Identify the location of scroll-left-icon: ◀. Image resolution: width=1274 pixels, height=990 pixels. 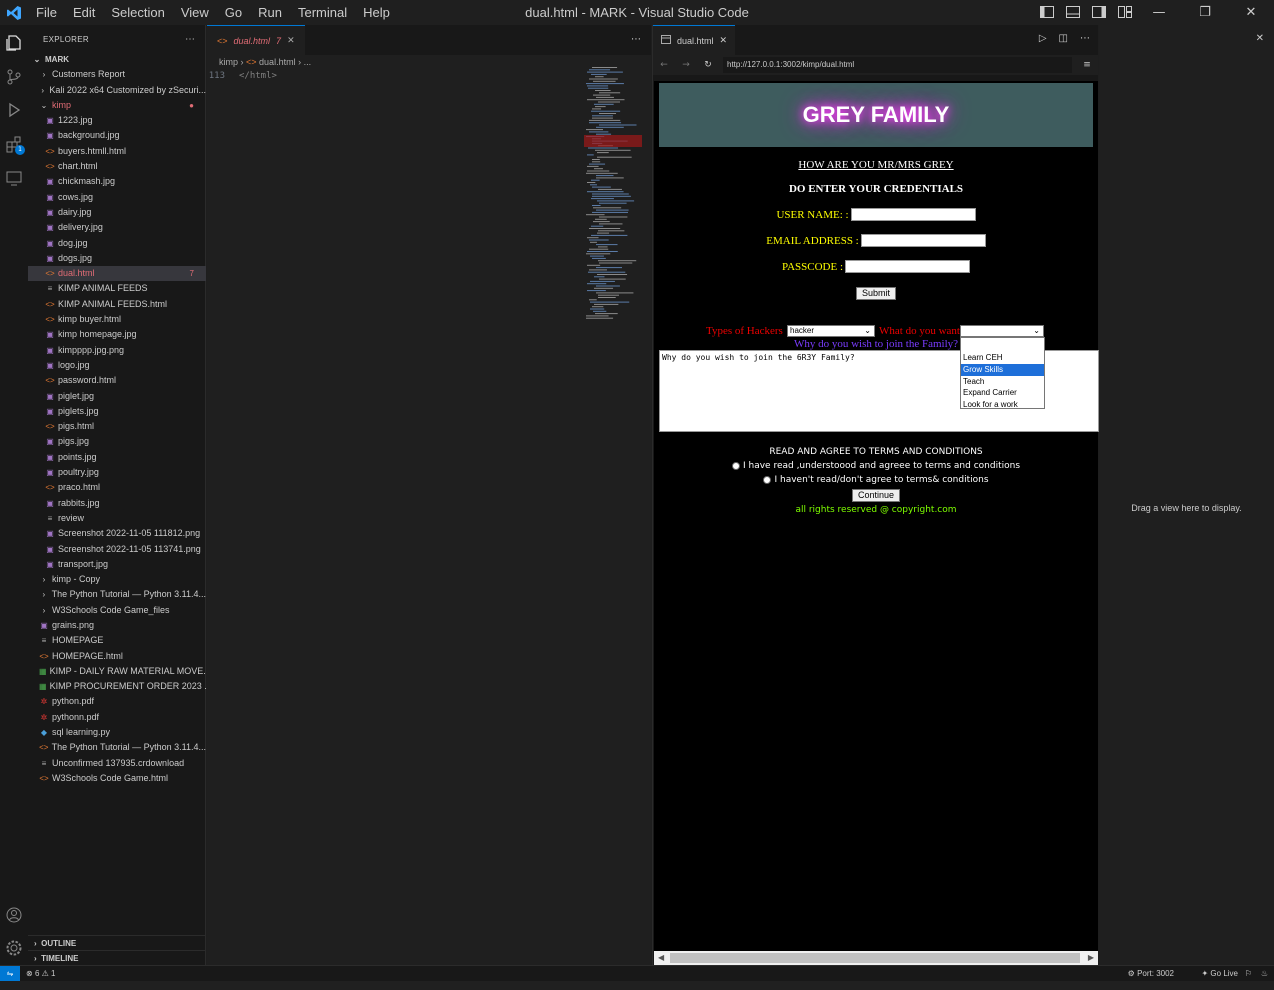
(661, 957).